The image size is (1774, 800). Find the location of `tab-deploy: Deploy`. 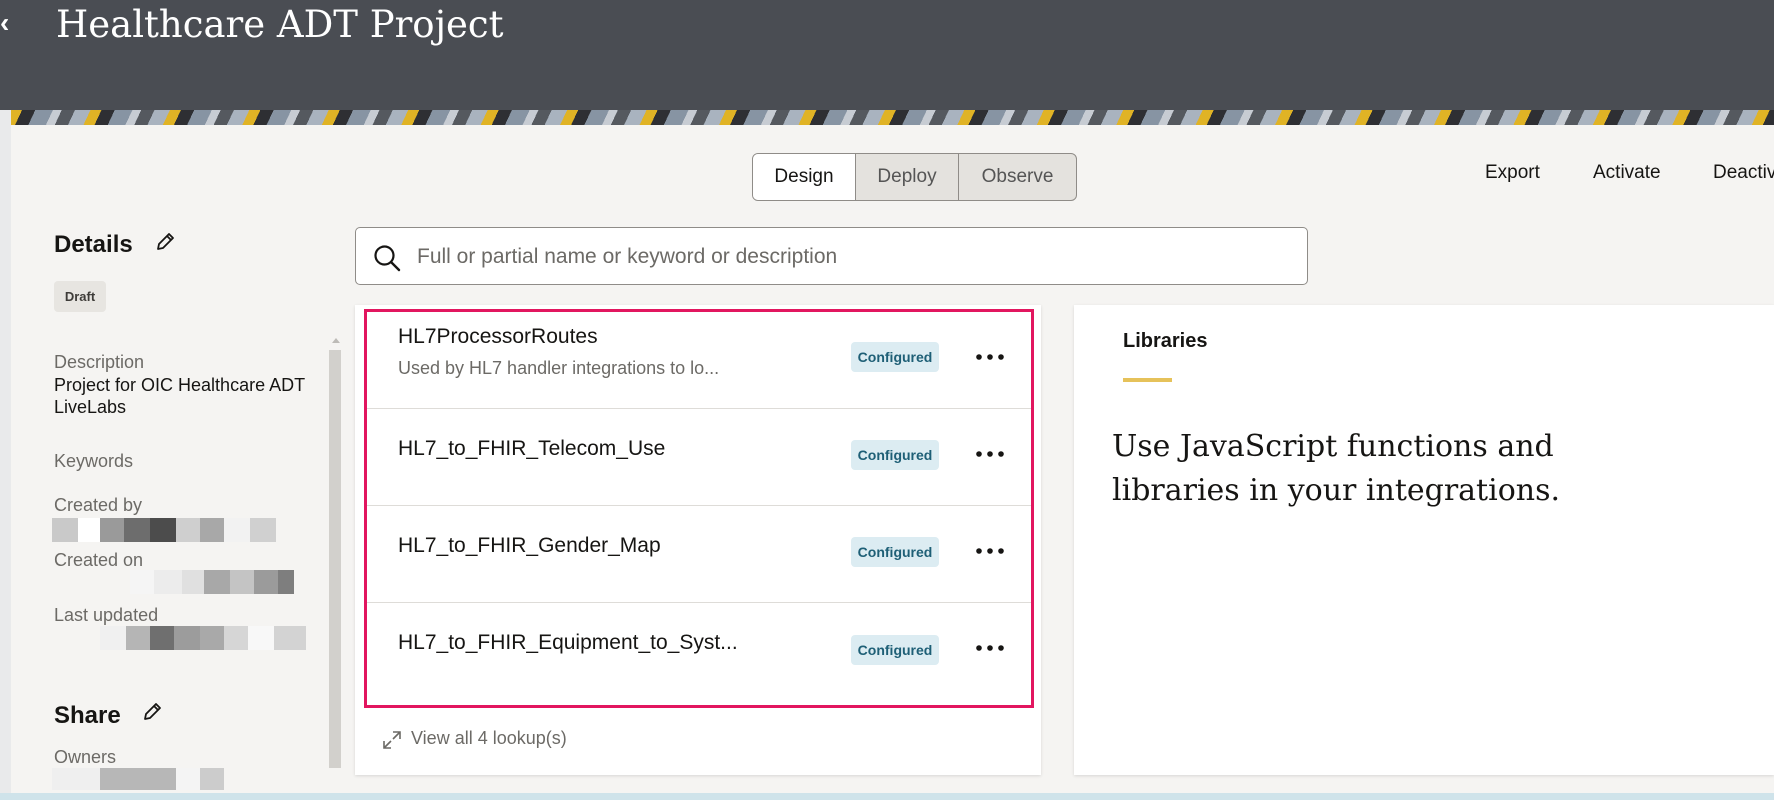

tab-deploy: Deploy is located at coordinates (907, 177).